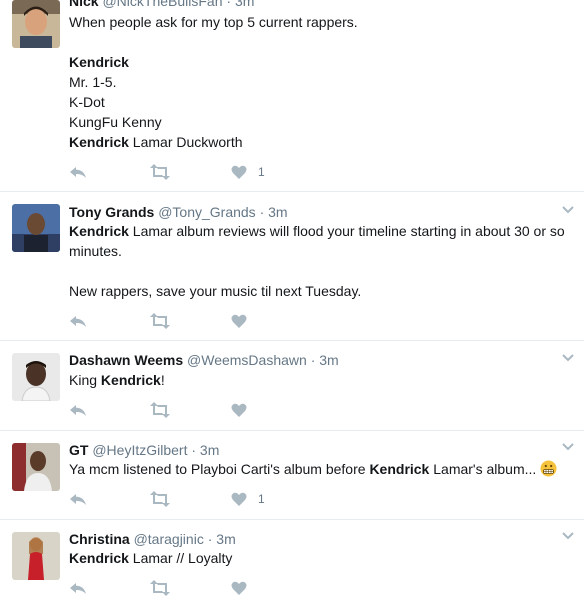  I want to click on user-handle: @HeyItzGilbert, so click(139, 450).